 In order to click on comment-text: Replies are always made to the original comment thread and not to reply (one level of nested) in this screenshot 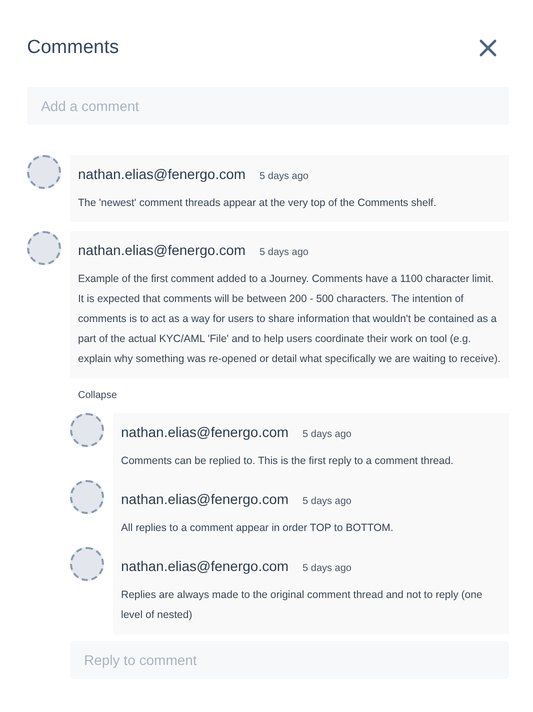, I will do `click(302, 605)`.